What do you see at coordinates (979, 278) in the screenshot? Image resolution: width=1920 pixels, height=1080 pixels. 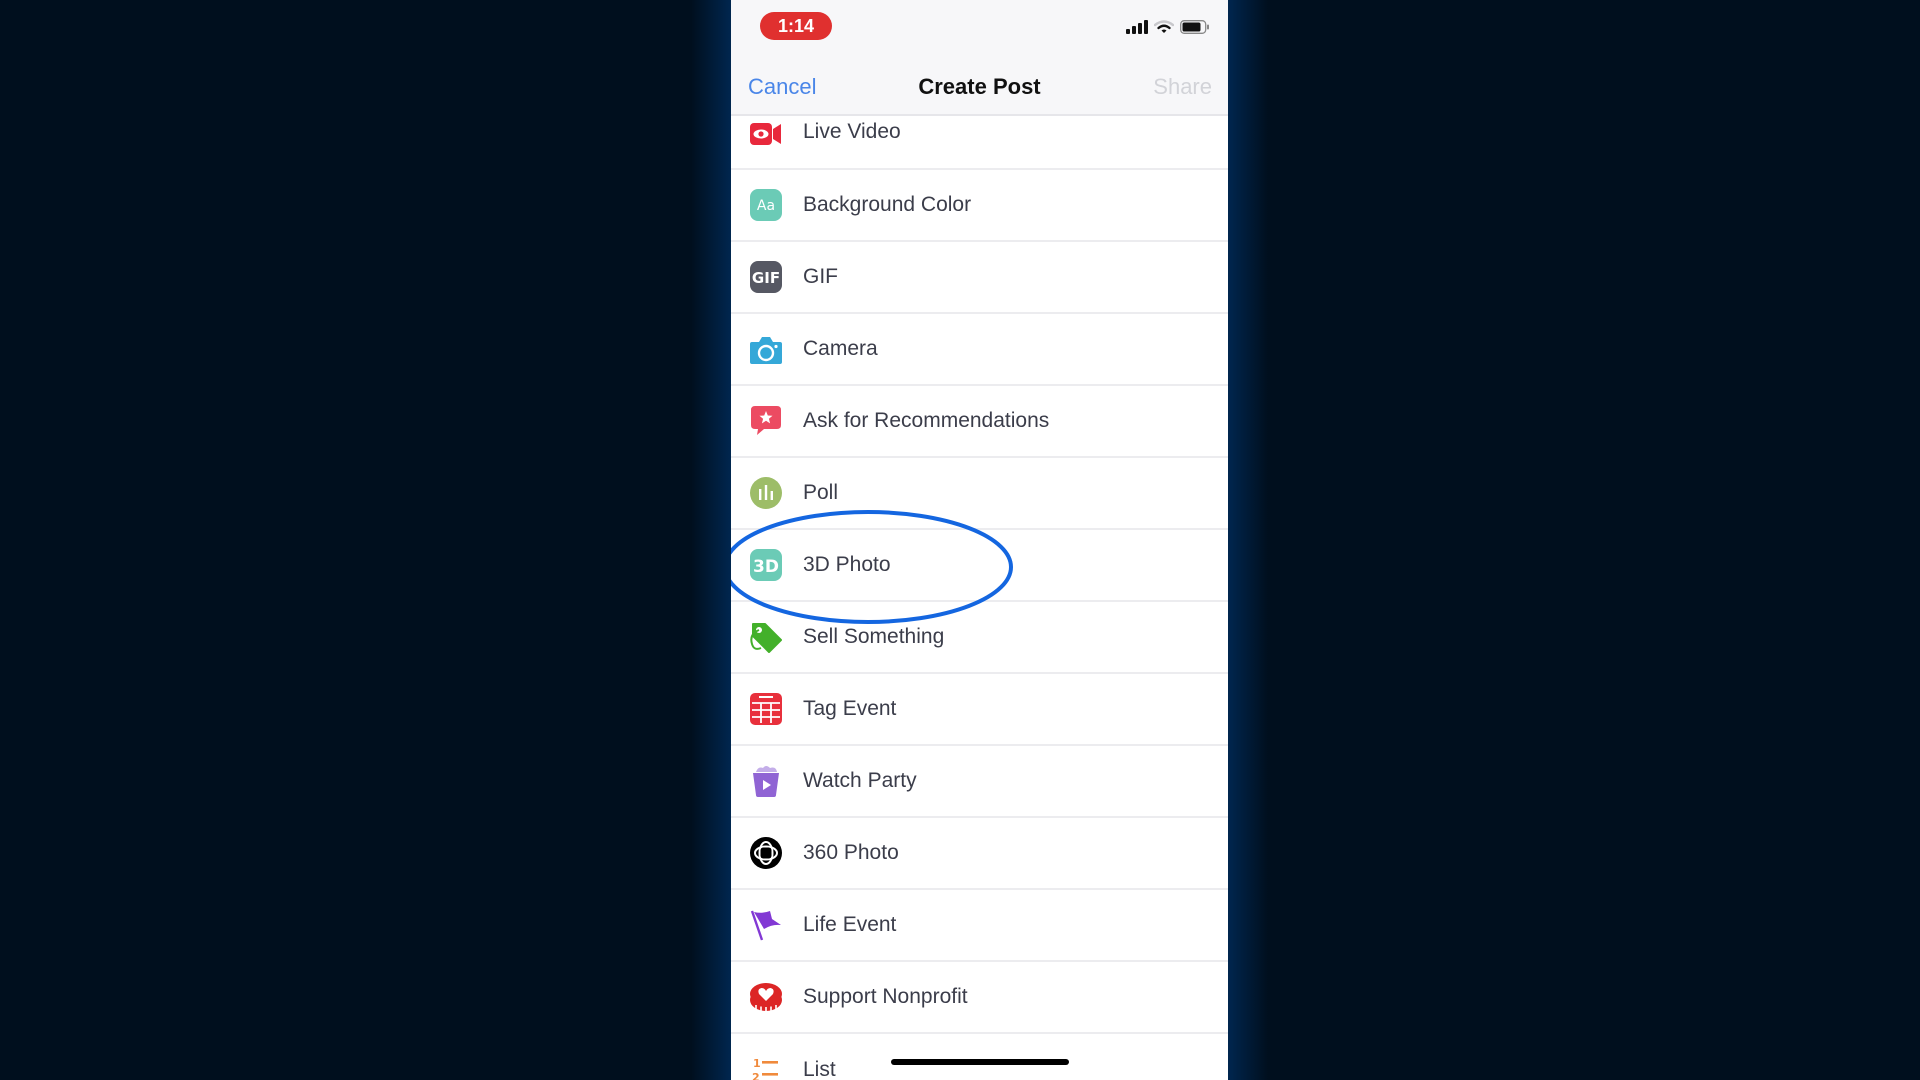 I see `menu-item-gif: GIF GIF` at bounding box center [979, 278].